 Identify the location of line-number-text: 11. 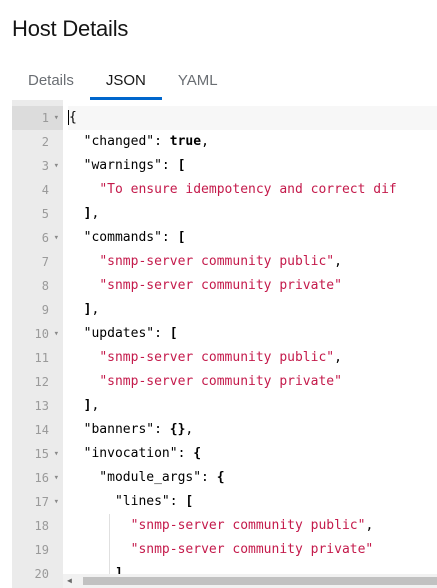
(41, 358).